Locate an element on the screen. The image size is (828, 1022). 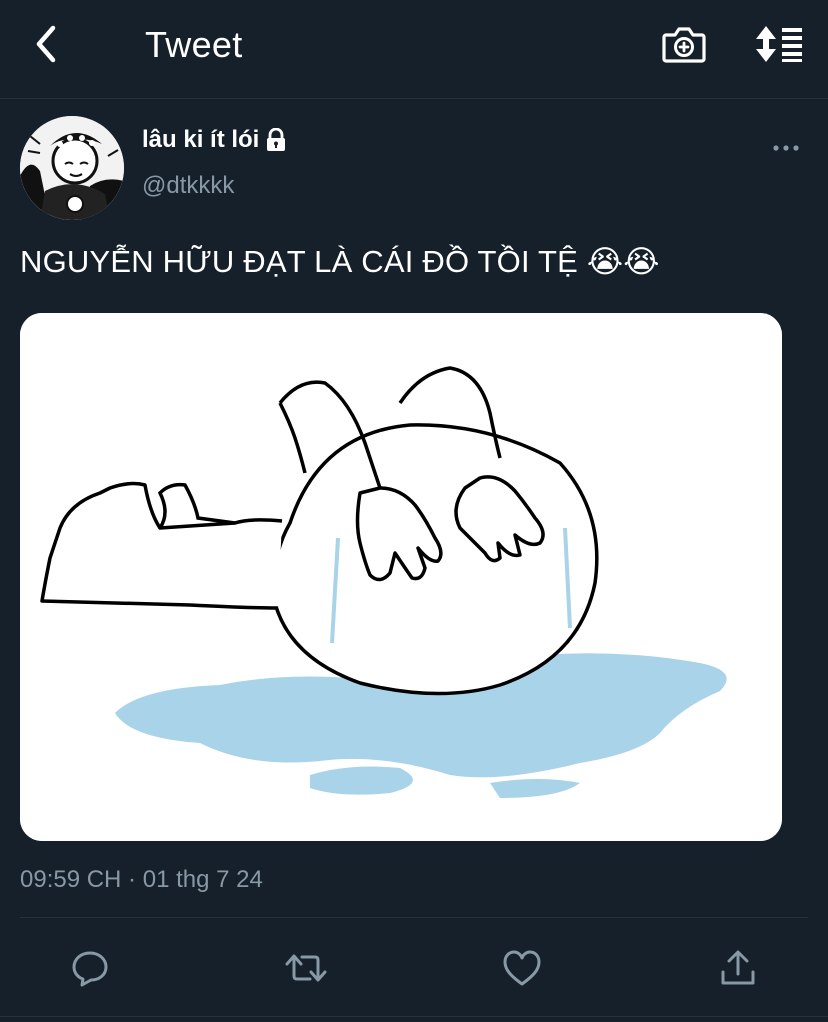
author-handle: @dtkkkk is located at coordinates (188, 185).